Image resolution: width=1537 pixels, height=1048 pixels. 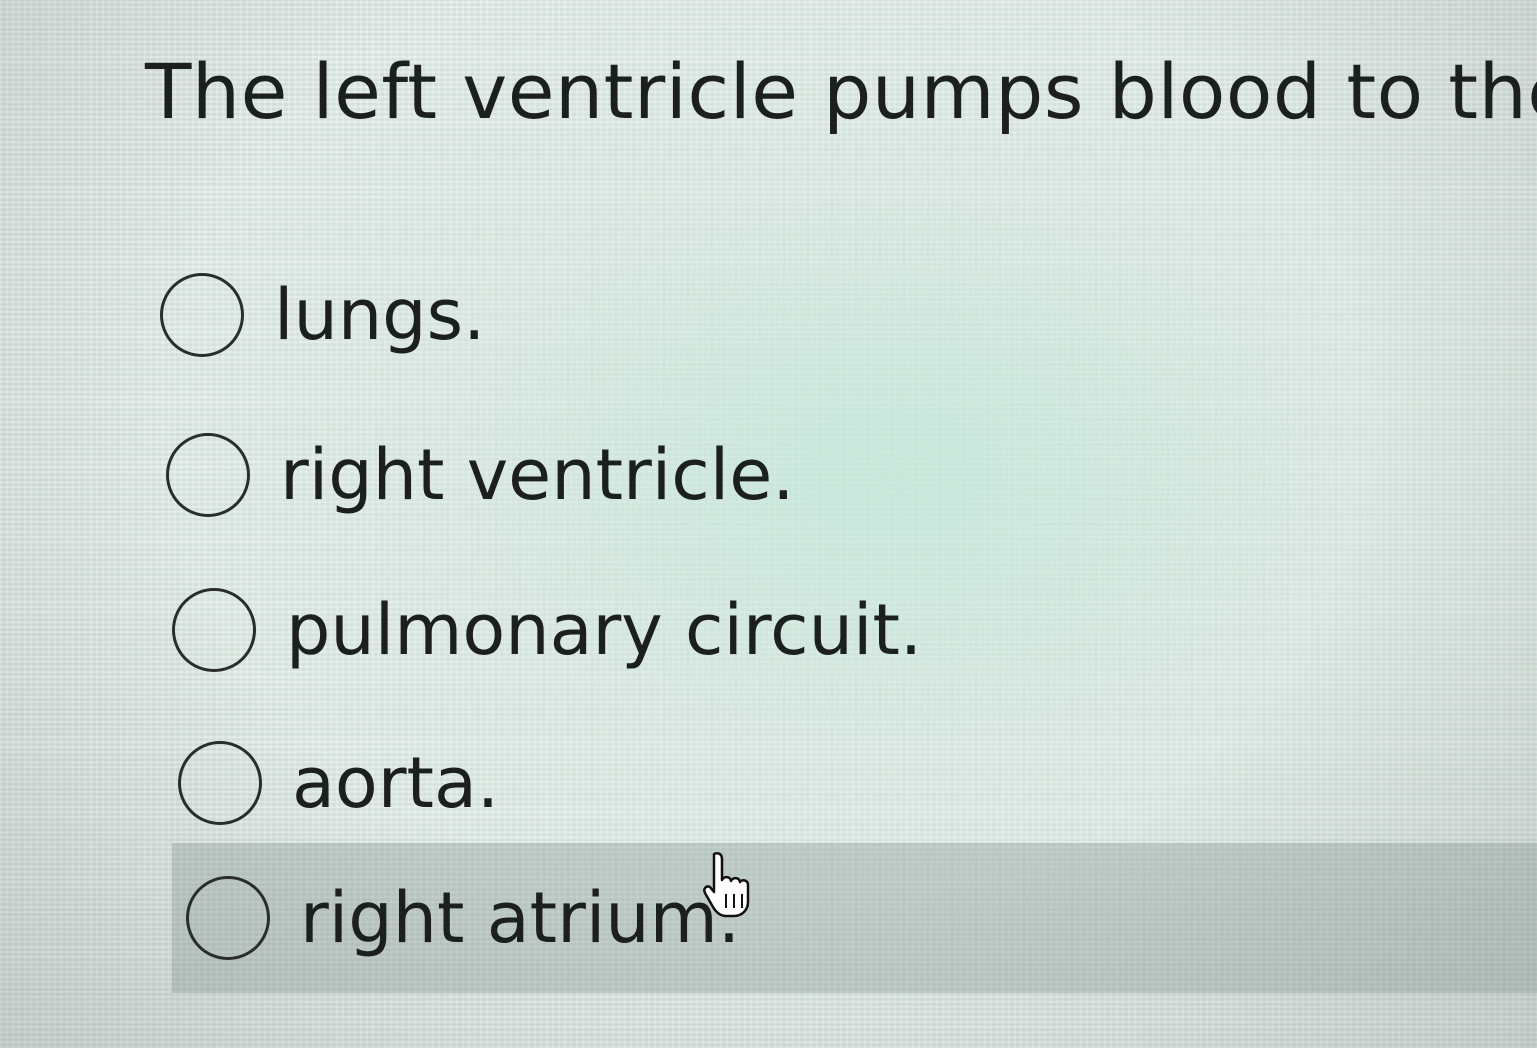 What do you see at coordinates (396, 783) in the screenshot?
I see `option-label-aorta: aorta.` at bounding box center [396, 783].